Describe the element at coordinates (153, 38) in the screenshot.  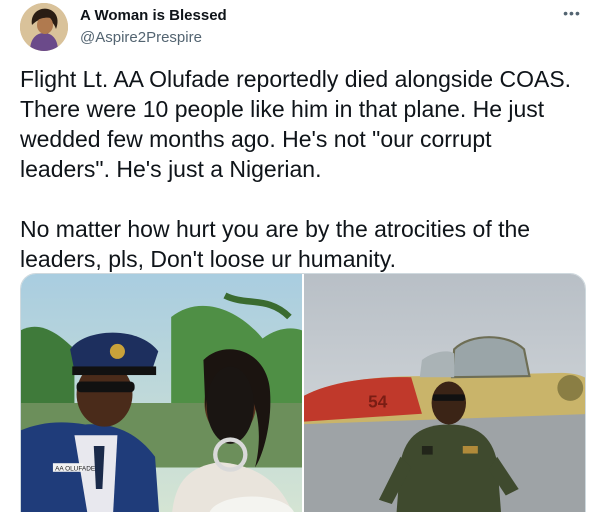
I see `author-handle: @Aspire2Prespire` at that location.